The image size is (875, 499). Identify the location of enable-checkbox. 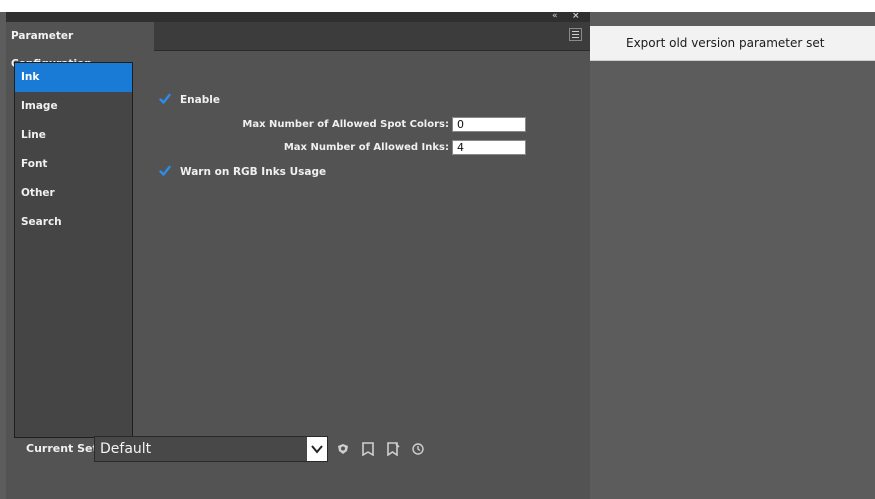
(165, 99).